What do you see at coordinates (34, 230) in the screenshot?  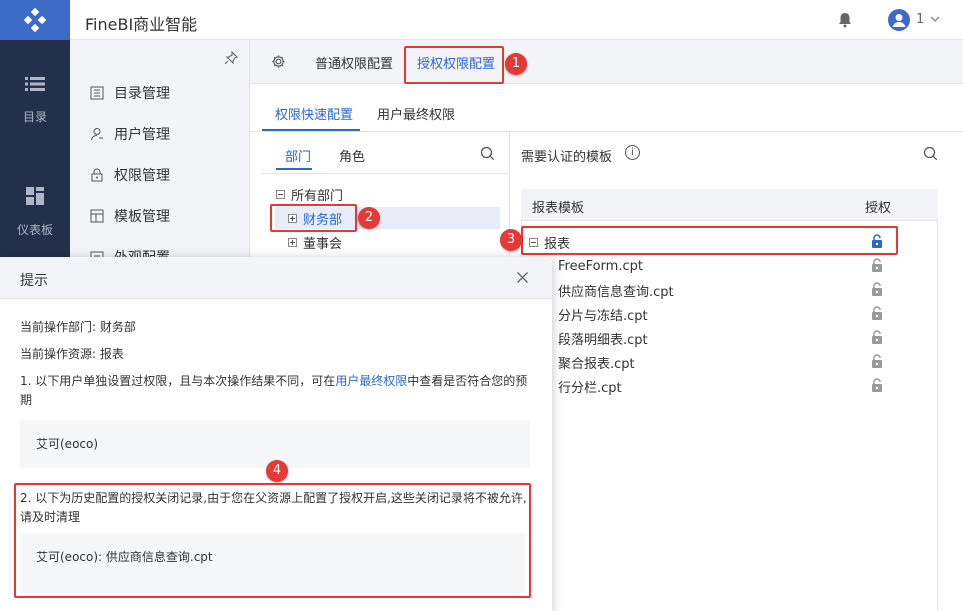 I see `leftnav-dashboard-label: 仪表板` at bounding box center [34, 230].